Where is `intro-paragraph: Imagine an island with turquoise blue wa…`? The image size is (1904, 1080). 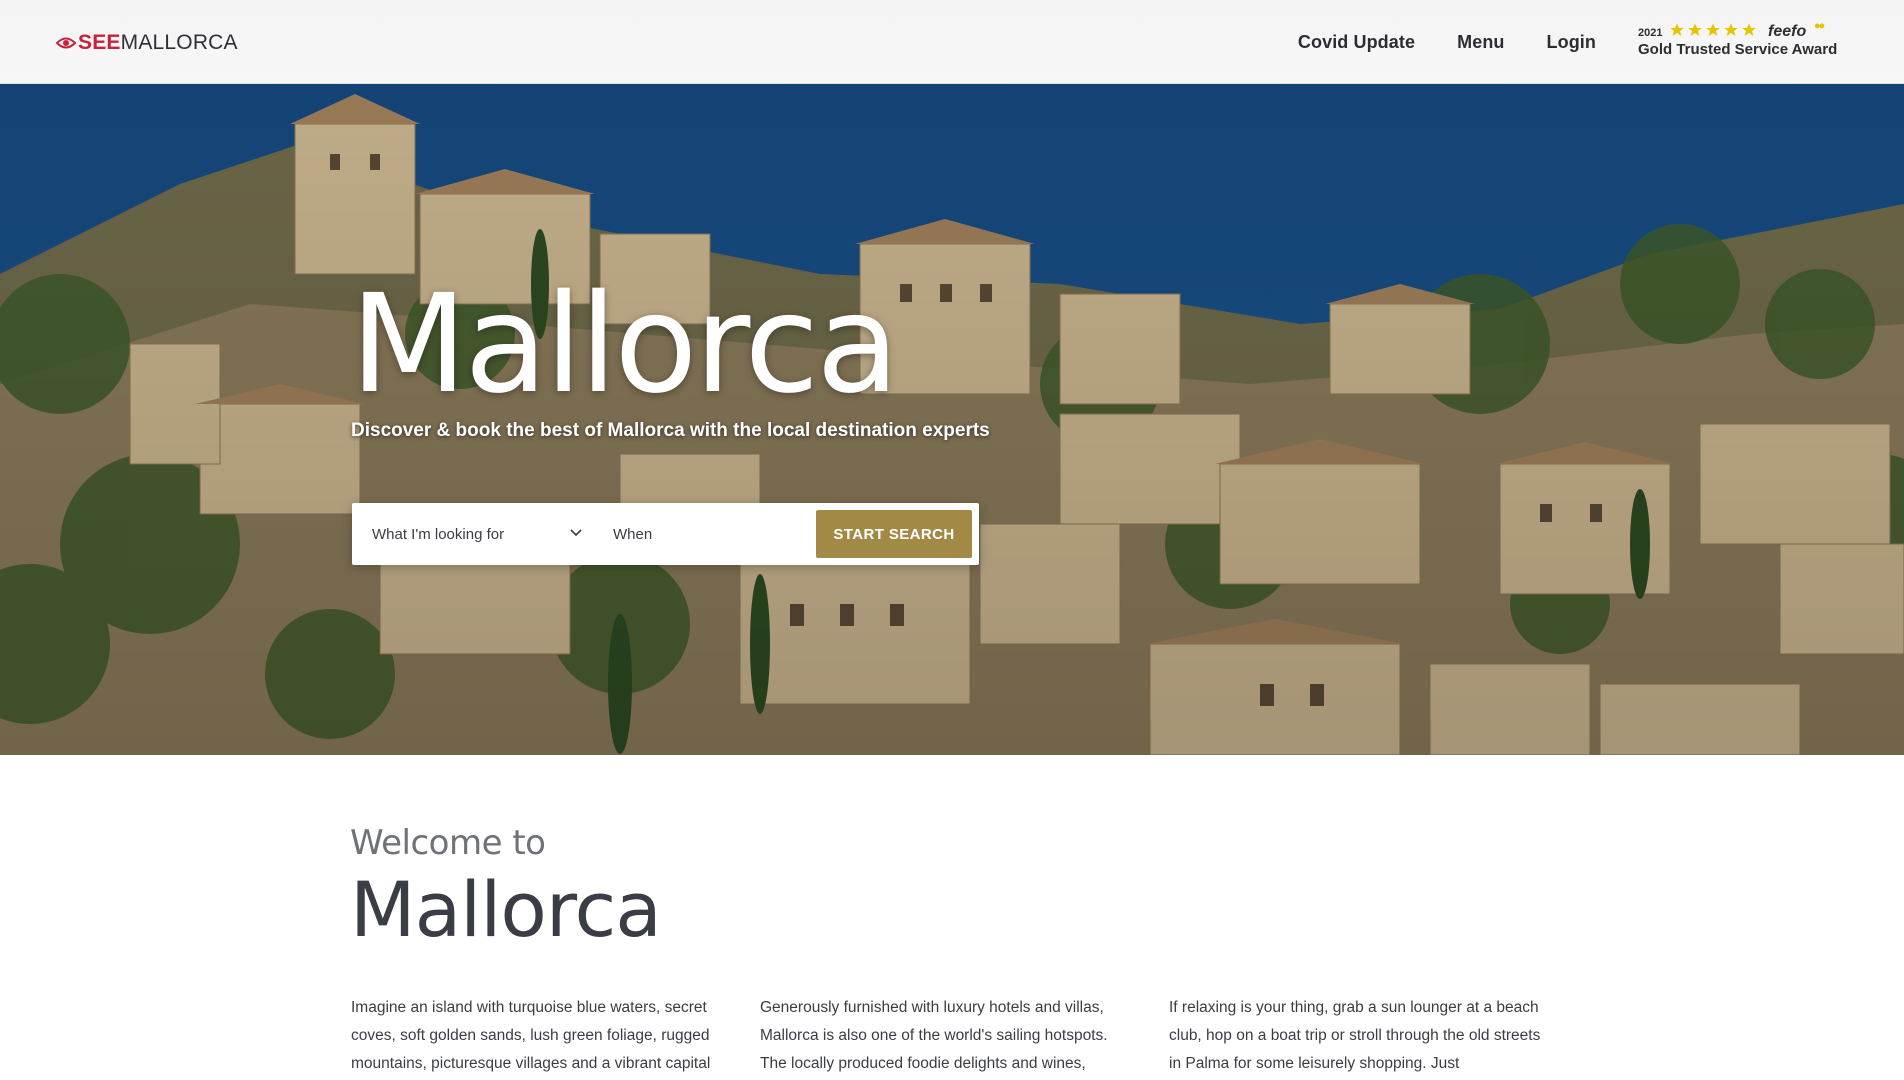
intro-paragraph: Imagine an island with turquoise blue wa… is located at coordinates (531, 1035).